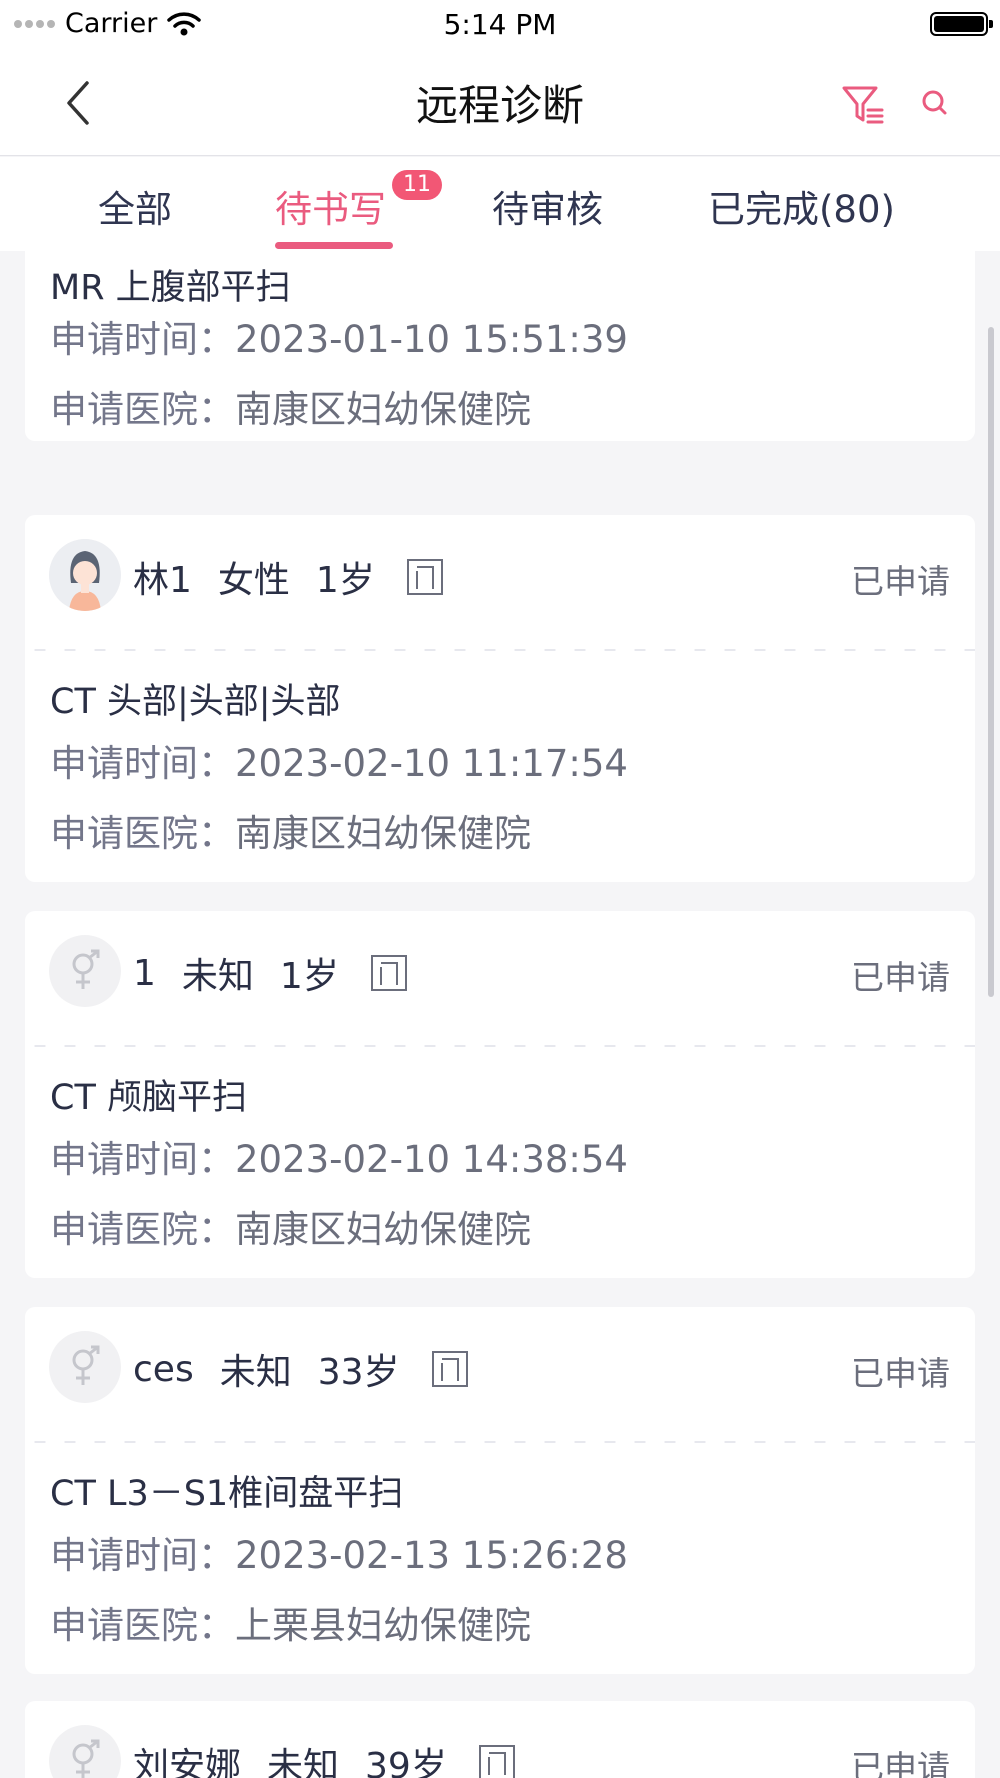  Describe the element at coordinates (406, 1762) in the screenshot. I see `patient-age: 39岁` at that location.